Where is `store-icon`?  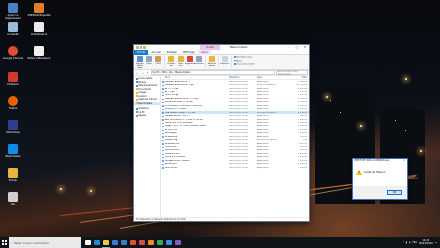 store-icon is located at coordinates (115, 242).